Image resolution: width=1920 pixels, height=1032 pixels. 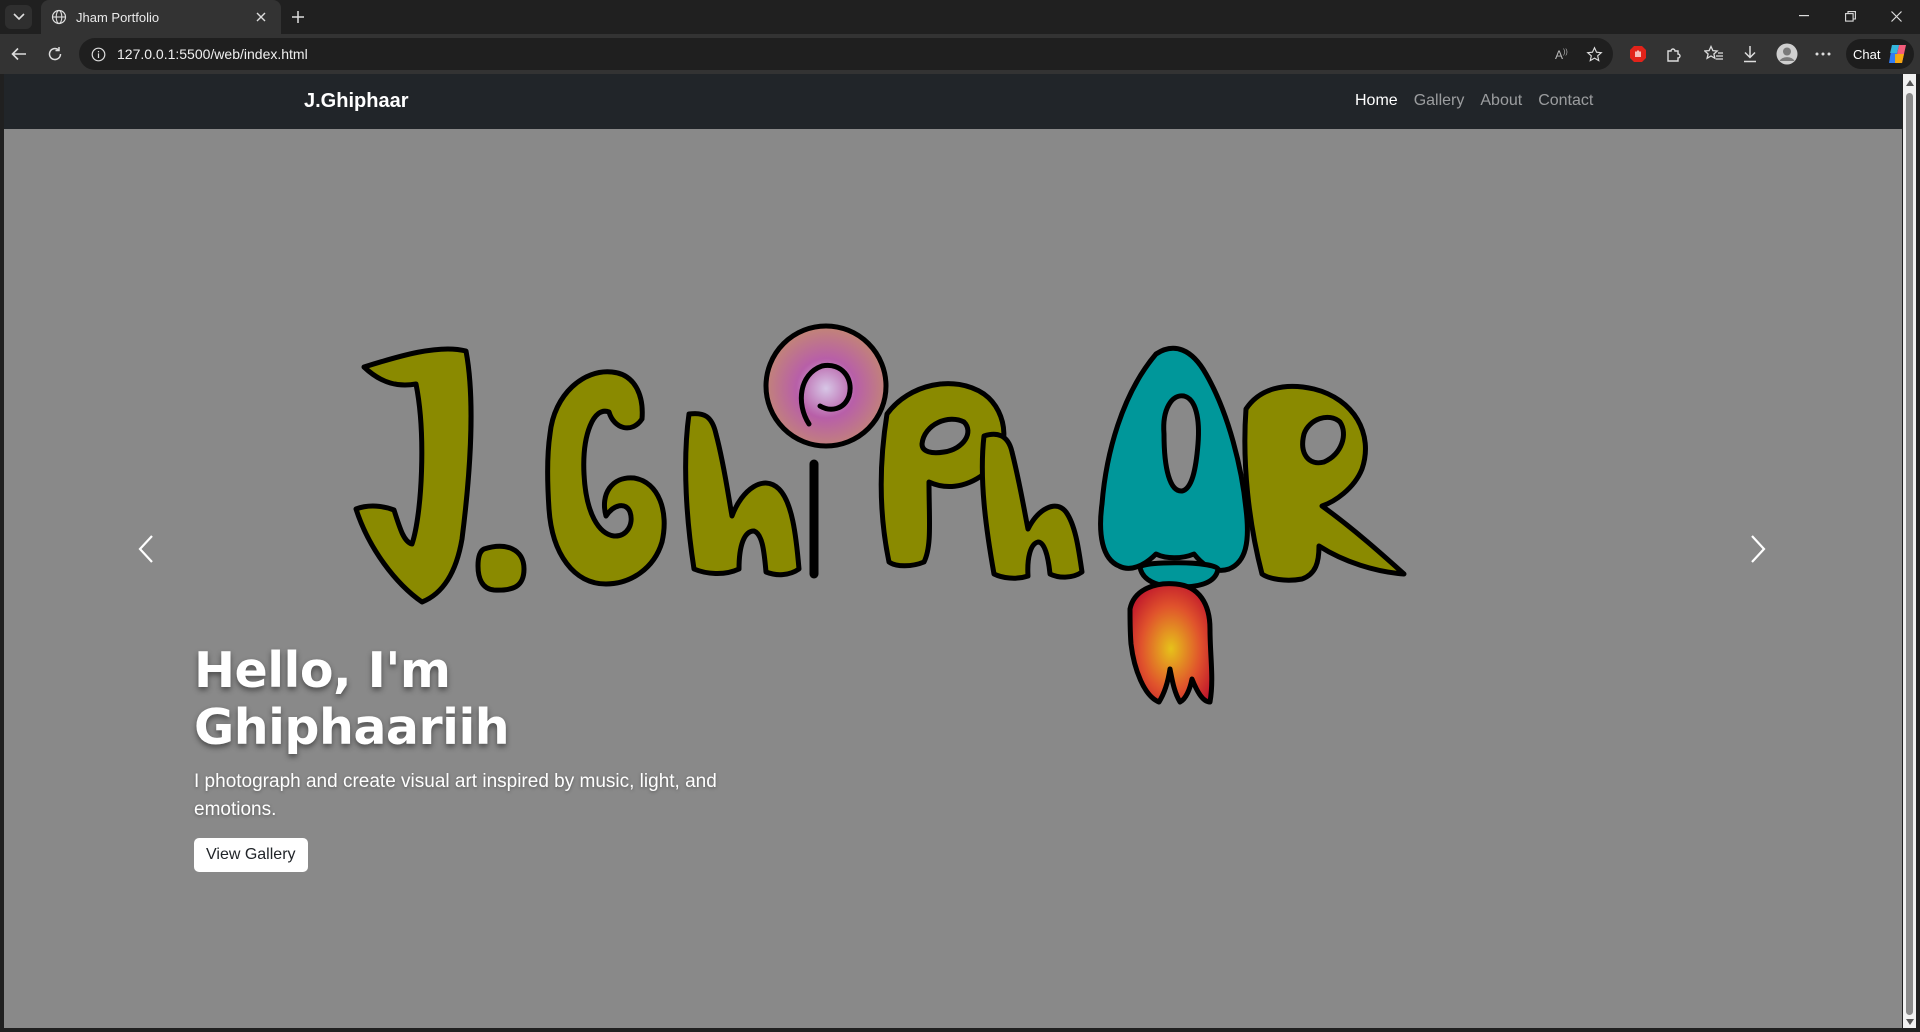 I want to click on logo-lollipop-head, so click(x=826, y=386).